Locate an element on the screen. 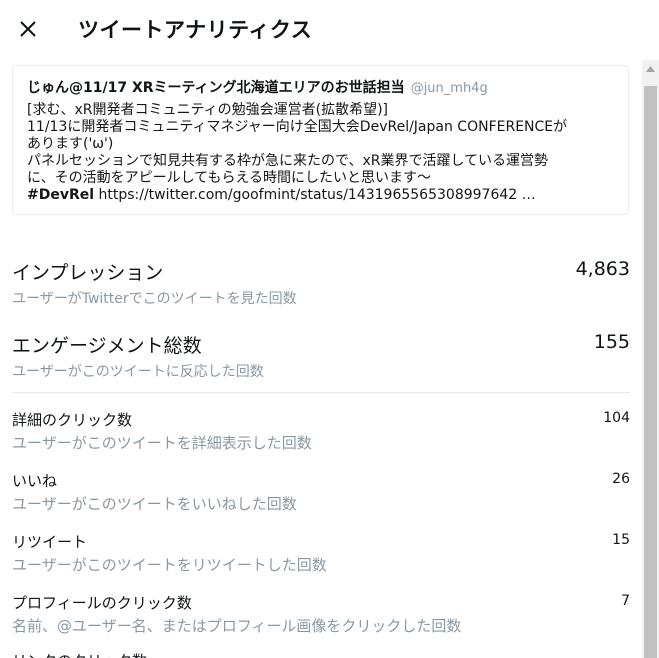 The image size is (659, 658). metric-label: インプレッション is located at coordinates (88, 273).